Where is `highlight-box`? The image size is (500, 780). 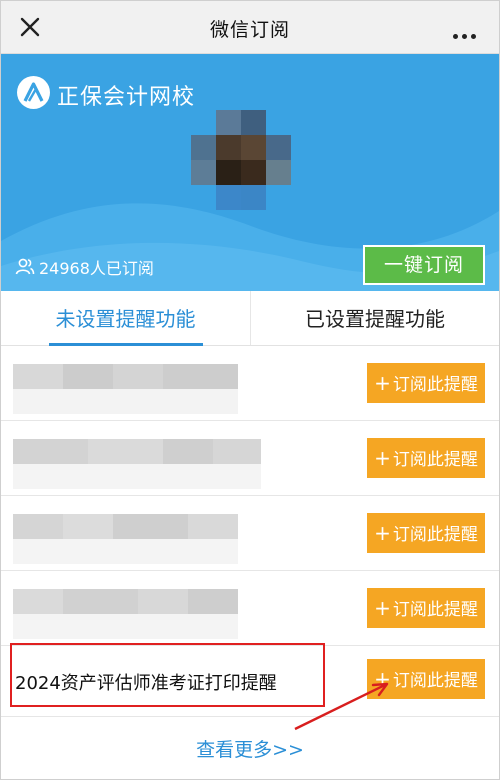 highlight-box is located at coordinates (167, 675).